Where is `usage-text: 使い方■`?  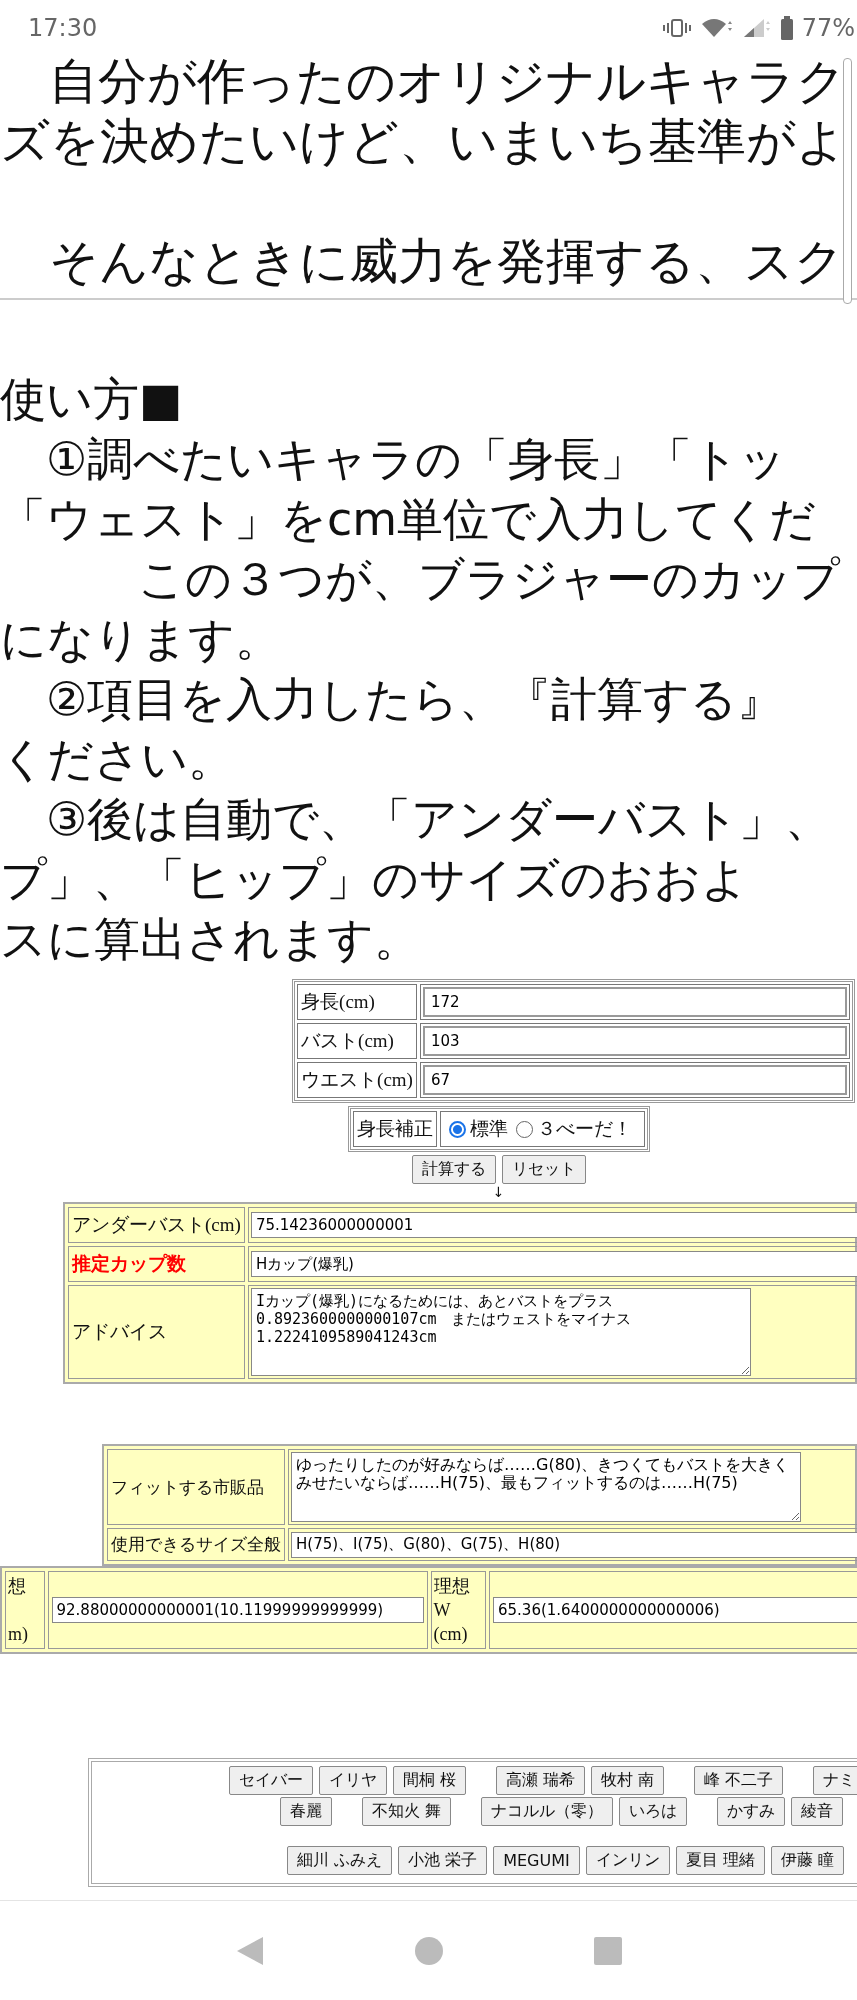 usage-text: 使い方■ is located at coordinates (92, 399).